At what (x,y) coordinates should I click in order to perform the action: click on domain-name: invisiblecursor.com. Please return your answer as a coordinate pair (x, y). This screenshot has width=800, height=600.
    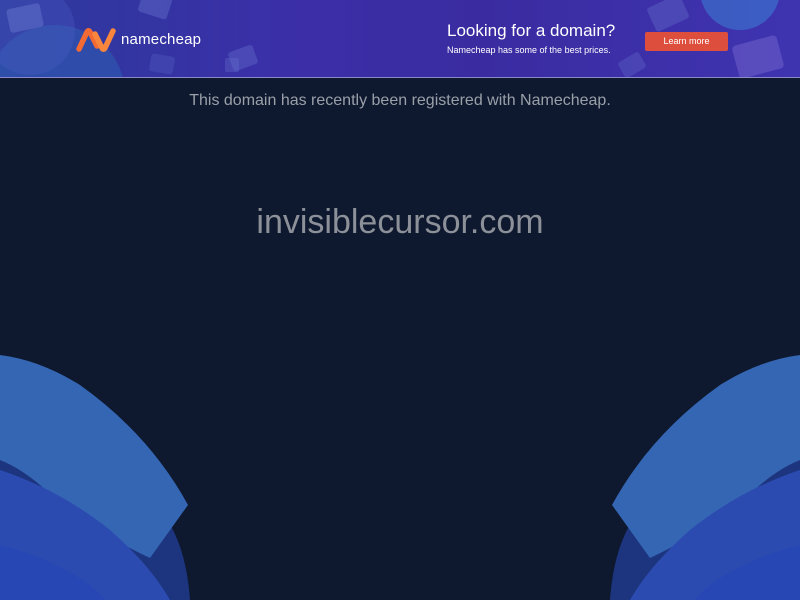
    Looking at the image, I should click on (400, 222).